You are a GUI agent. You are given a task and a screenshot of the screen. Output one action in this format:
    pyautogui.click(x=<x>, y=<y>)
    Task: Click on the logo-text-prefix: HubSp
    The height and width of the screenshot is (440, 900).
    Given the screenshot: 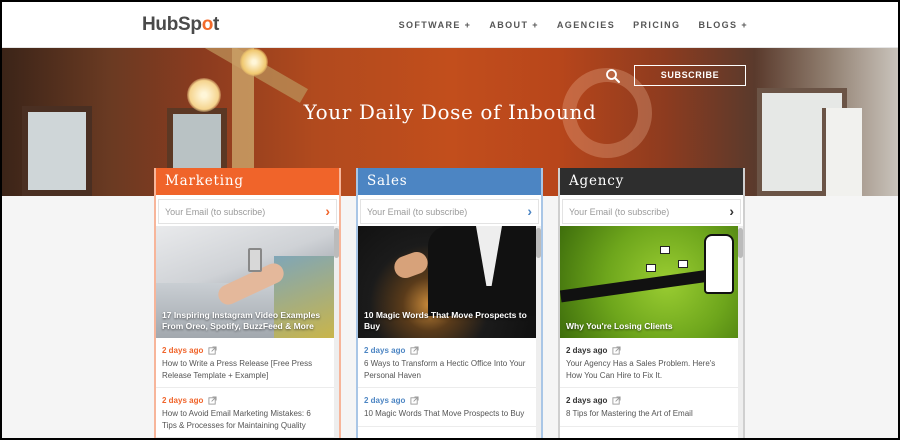 What is the action you would take?
    pyautogui.click(x=172, y=24)
    